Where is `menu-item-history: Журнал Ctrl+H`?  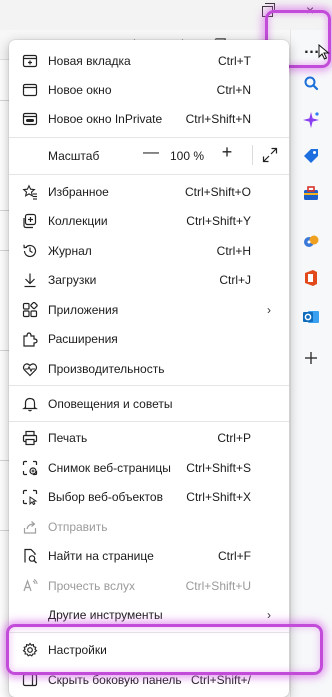 menu-item-history: Журнал Ctrl+H is located at coordinates (149, 251).